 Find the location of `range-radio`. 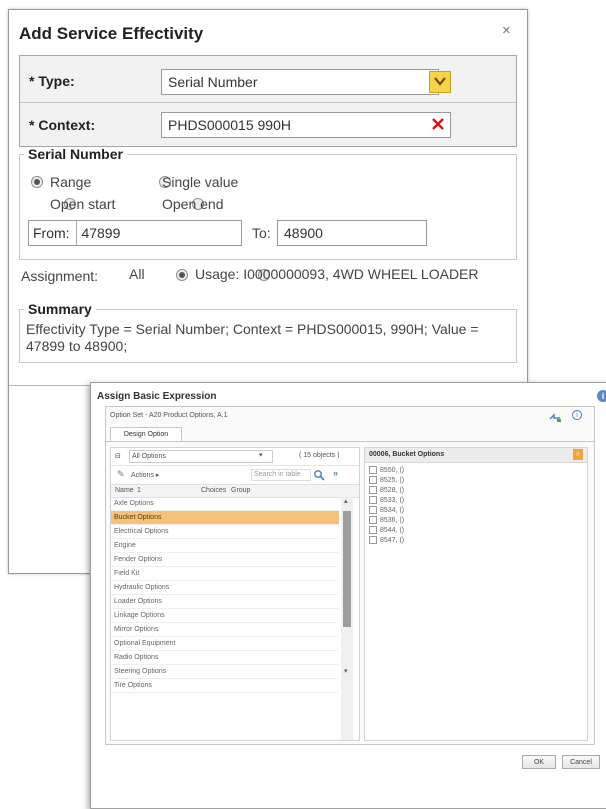

range-radio is located at coordinates (37, 182).